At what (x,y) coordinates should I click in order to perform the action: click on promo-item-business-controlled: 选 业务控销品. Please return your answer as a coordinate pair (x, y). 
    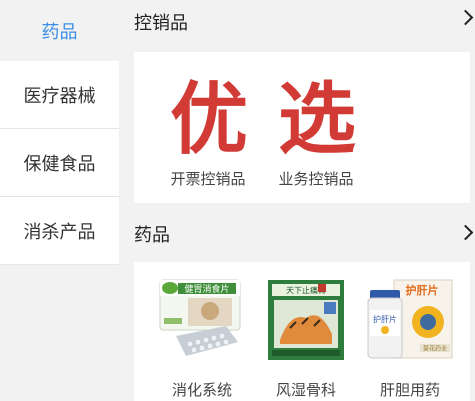
    Looking at the image, I should click on (316, 127).